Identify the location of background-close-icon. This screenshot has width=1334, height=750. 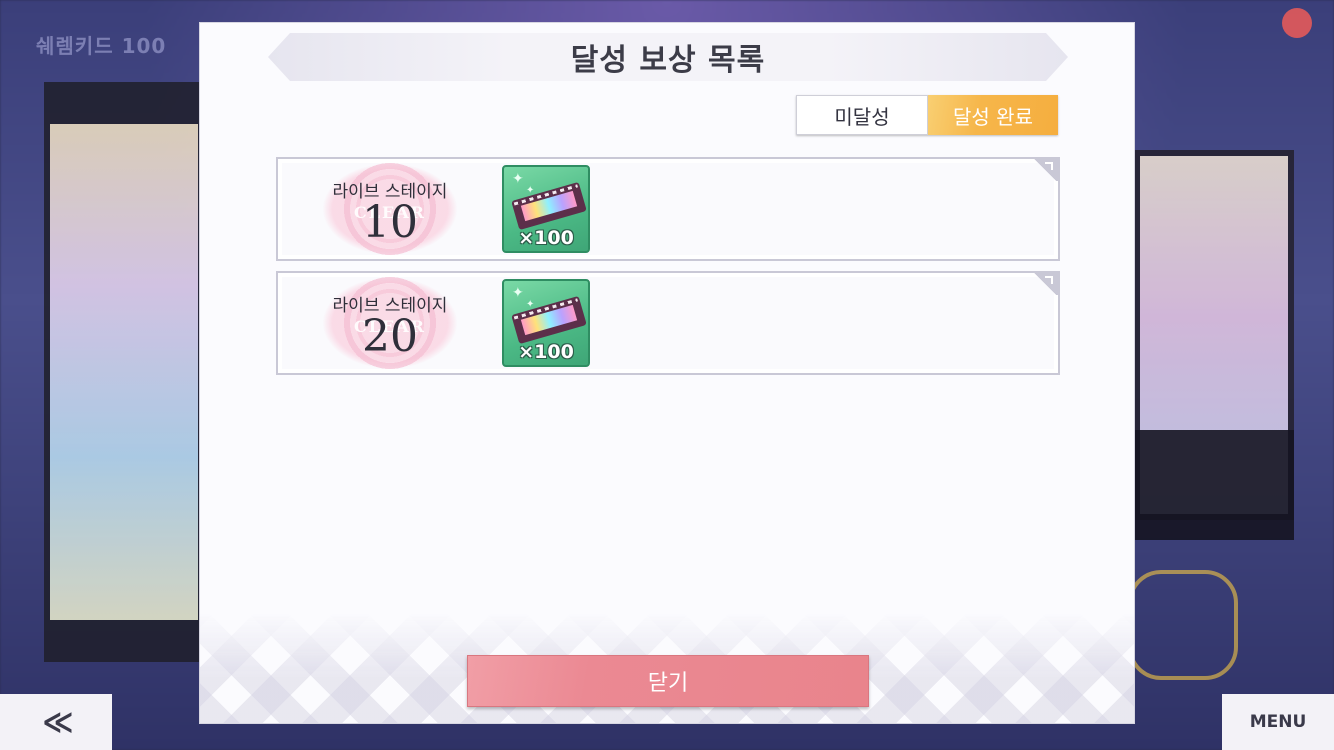
(1297, 23).